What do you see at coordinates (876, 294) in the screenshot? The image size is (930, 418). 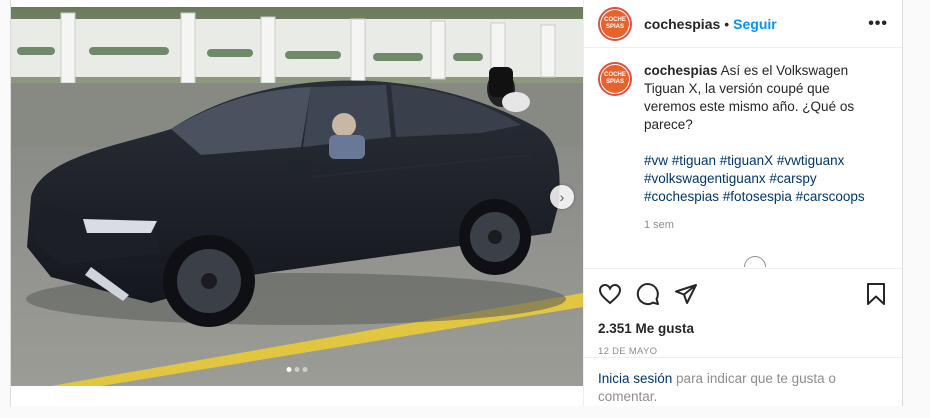 I see `bookmark-icon` at bounding box center [876, 294].